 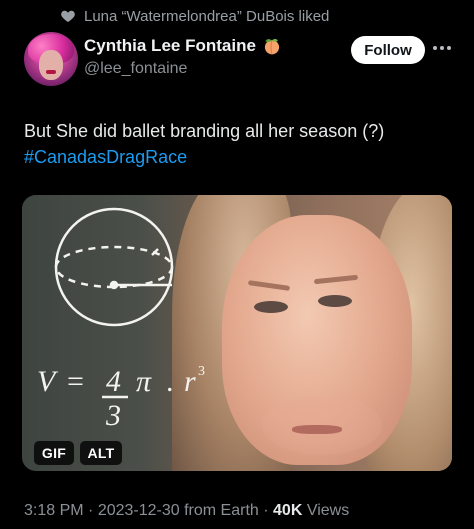 I want to click on more-icon, so click(x=442, y=49).